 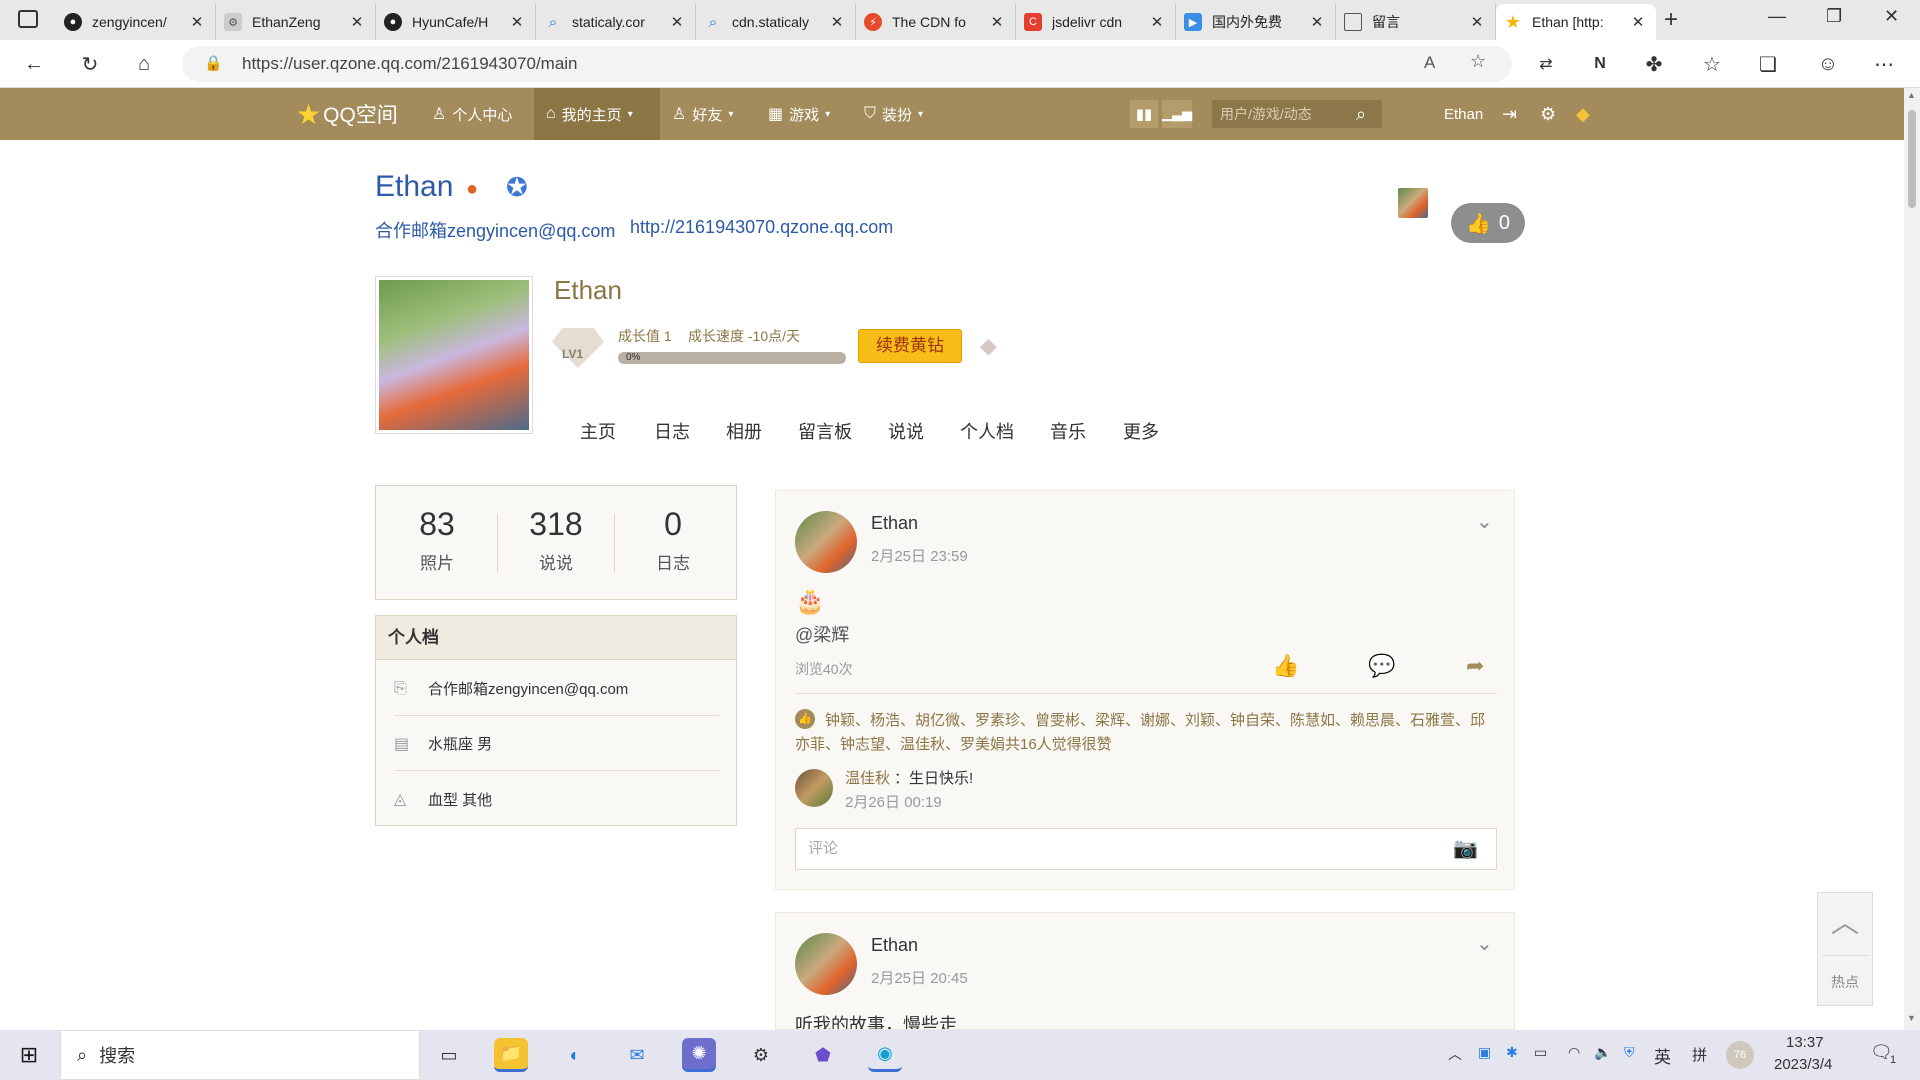 I want to click on tab-message-board: 留言板, so click(x=825, y=431).